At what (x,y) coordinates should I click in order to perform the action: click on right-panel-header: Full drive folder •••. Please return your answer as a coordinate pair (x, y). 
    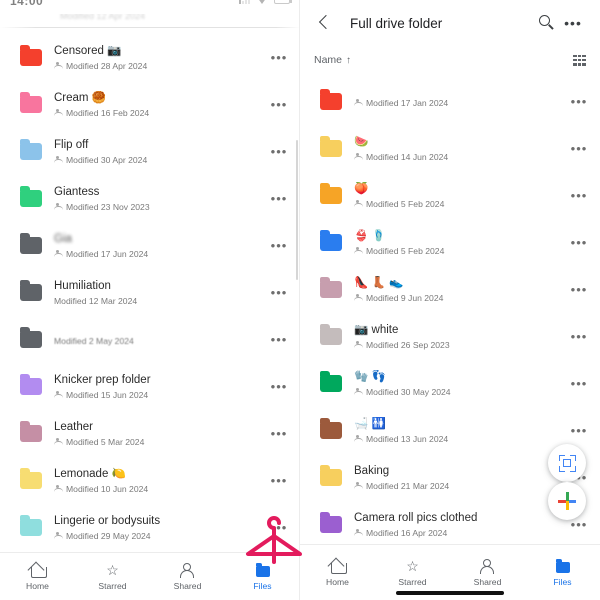
    Looking at the image, I should click on (450, 23).